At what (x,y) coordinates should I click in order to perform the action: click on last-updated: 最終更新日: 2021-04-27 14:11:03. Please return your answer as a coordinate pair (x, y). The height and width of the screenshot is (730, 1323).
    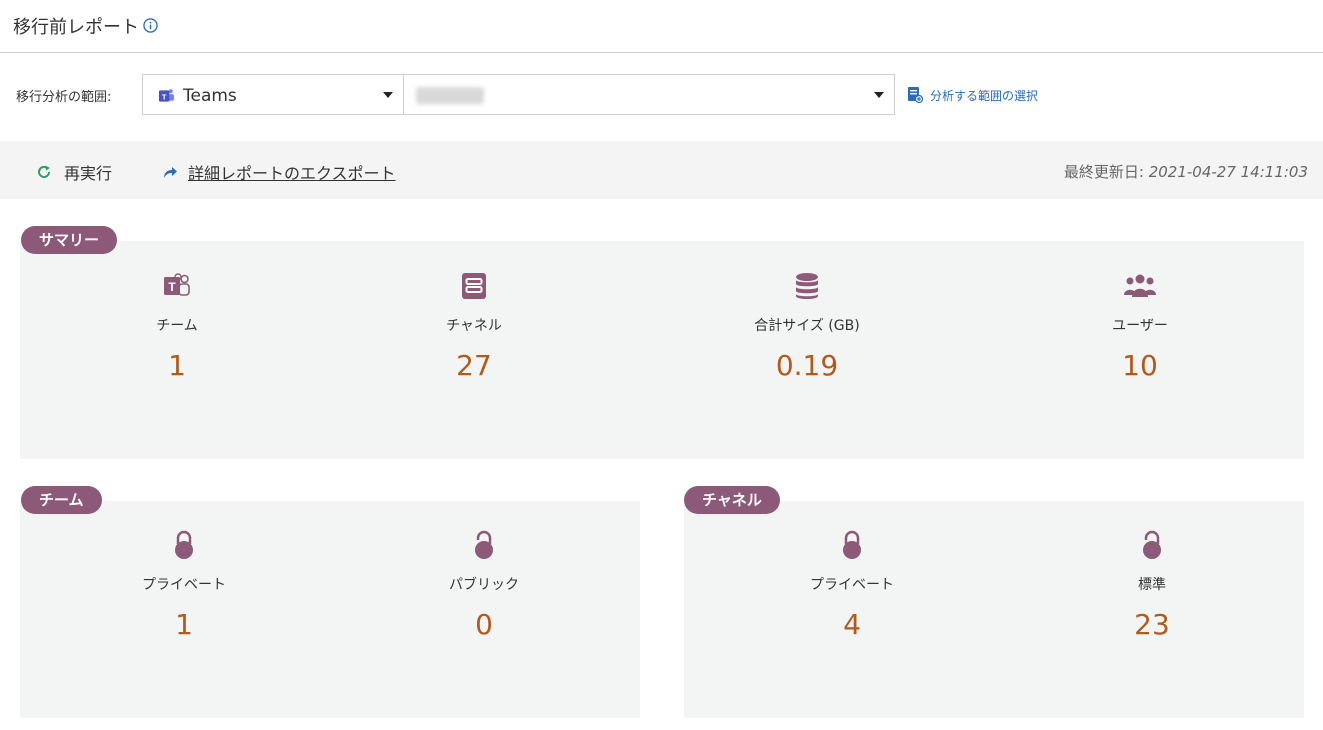
    Looking at the image, I should click on (1186, 171).